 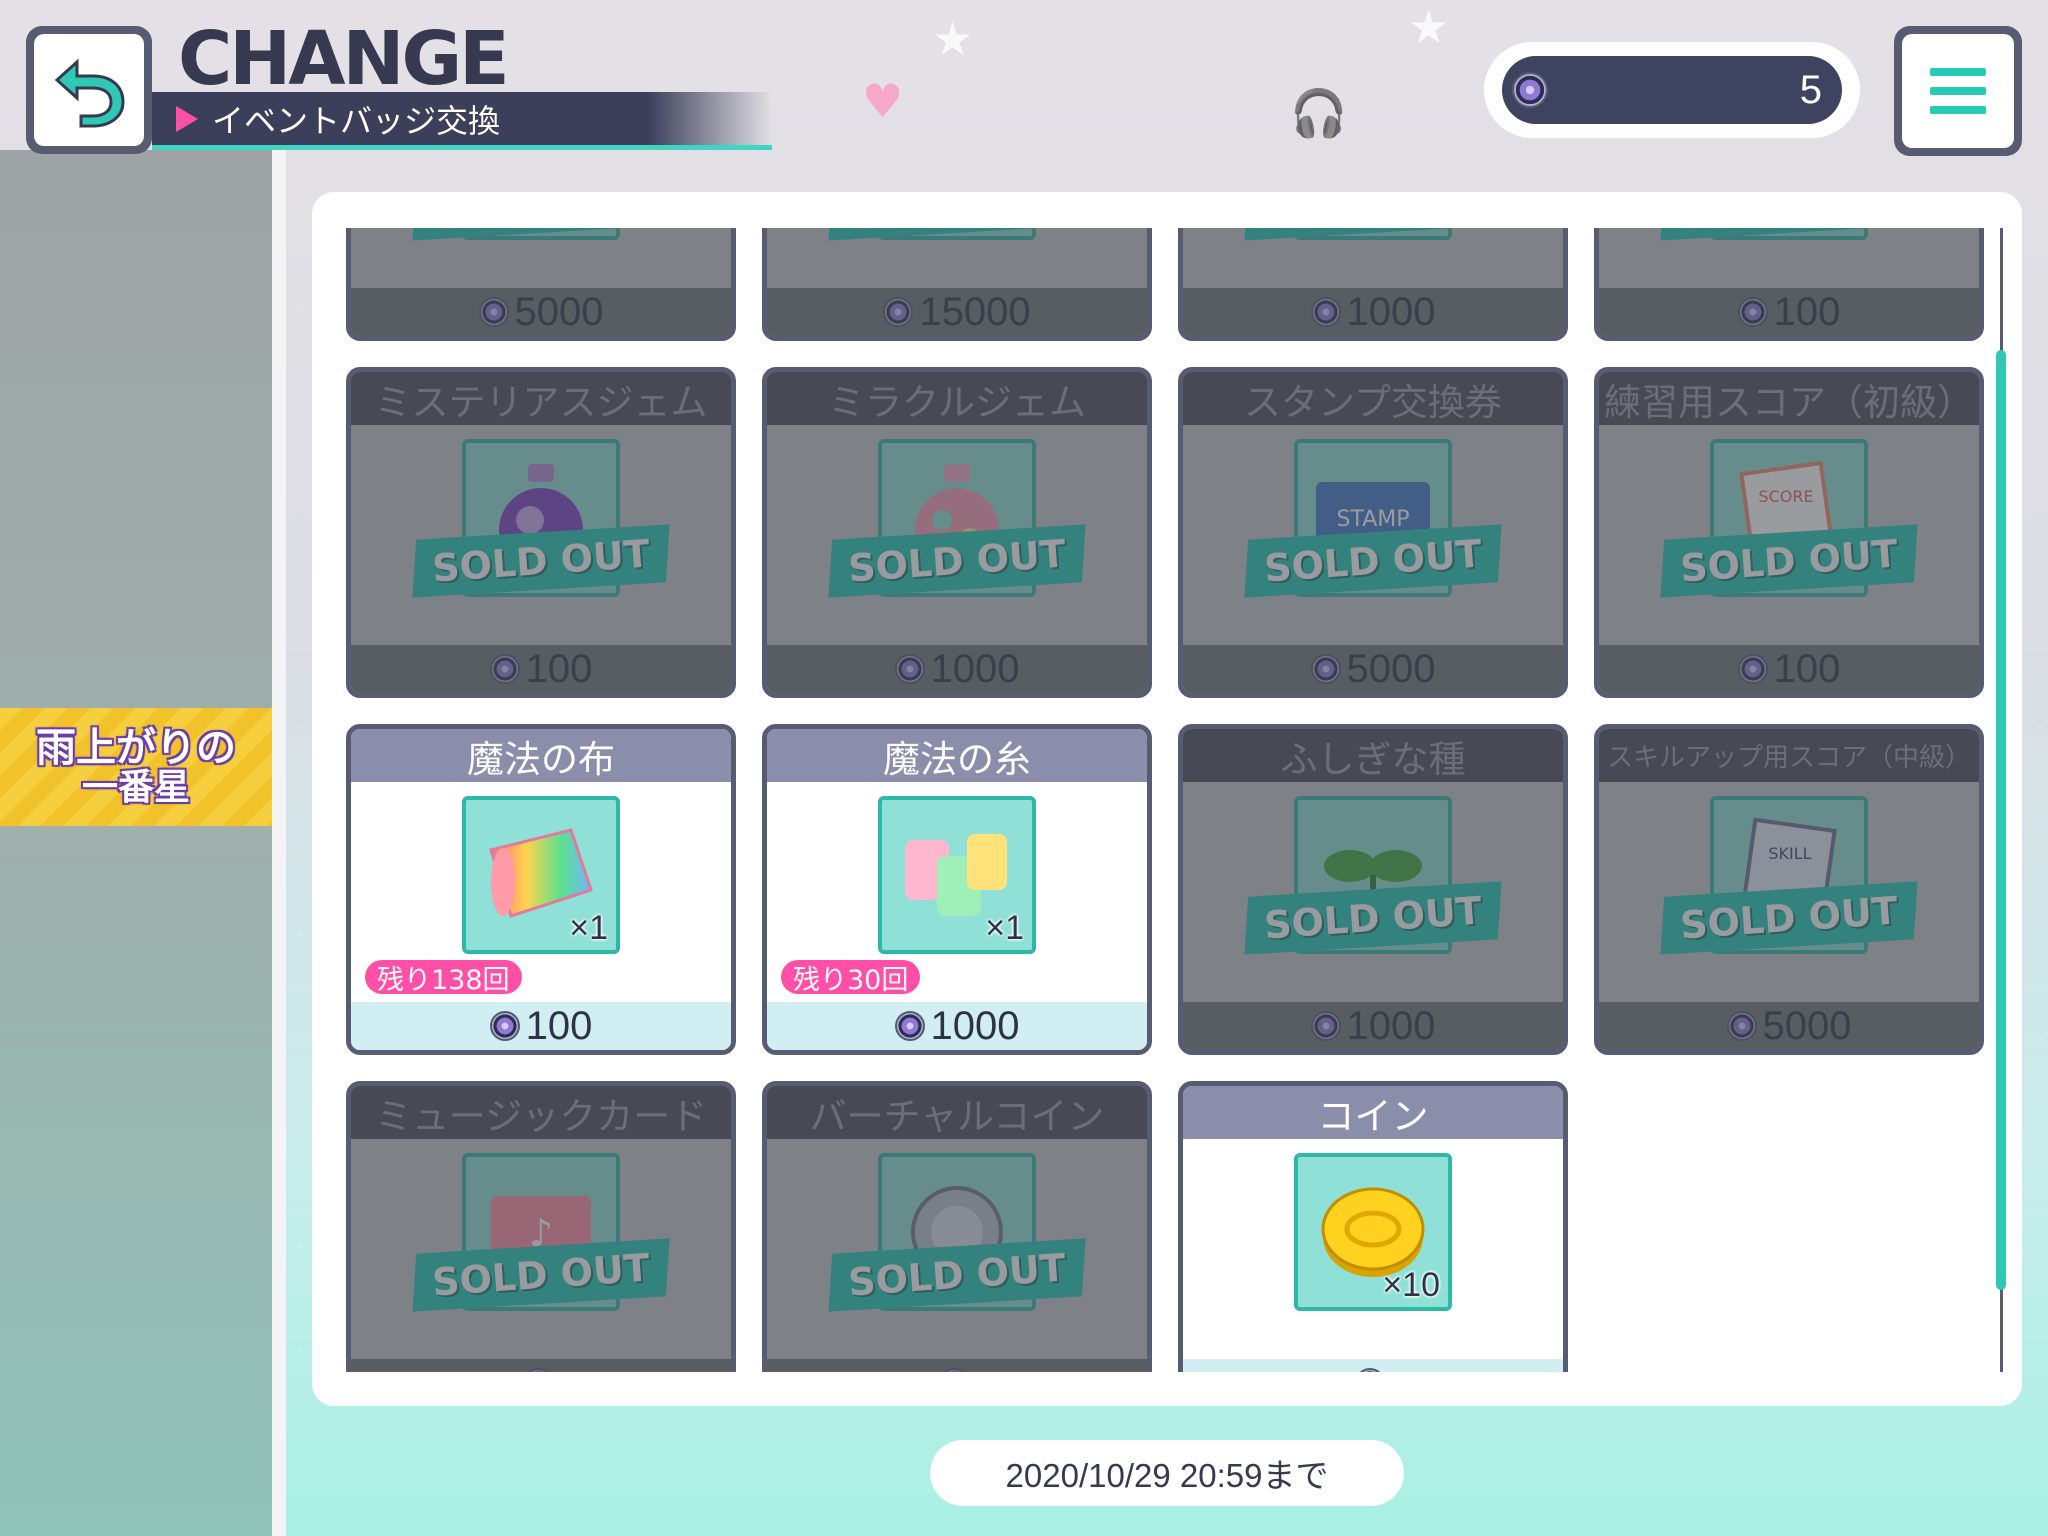 I want to click on exchange-item-price: 15000, so click(x=957, y=312).